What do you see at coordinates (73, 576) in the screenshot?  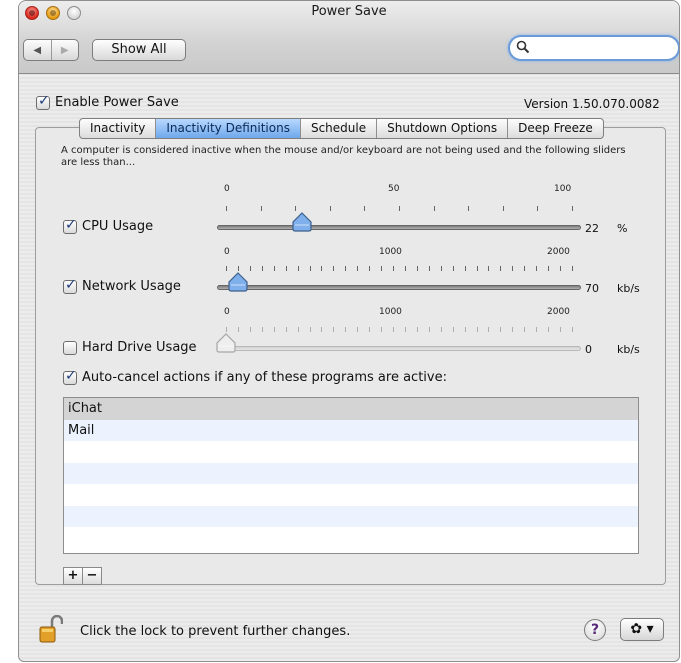 I see `add-program-button: +` at bounding box center [73, 576].